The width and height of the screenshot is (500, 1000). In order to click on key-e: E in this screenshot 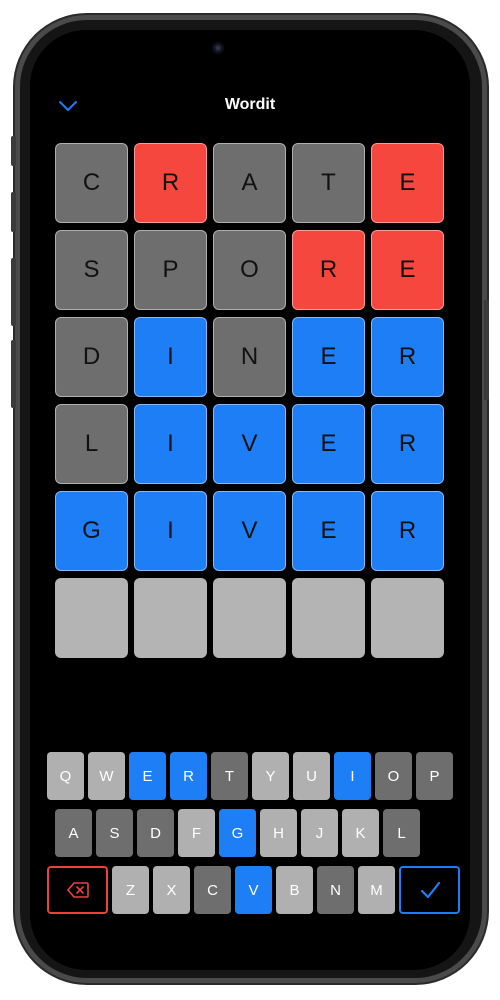, I will do `click(147, 776)`.